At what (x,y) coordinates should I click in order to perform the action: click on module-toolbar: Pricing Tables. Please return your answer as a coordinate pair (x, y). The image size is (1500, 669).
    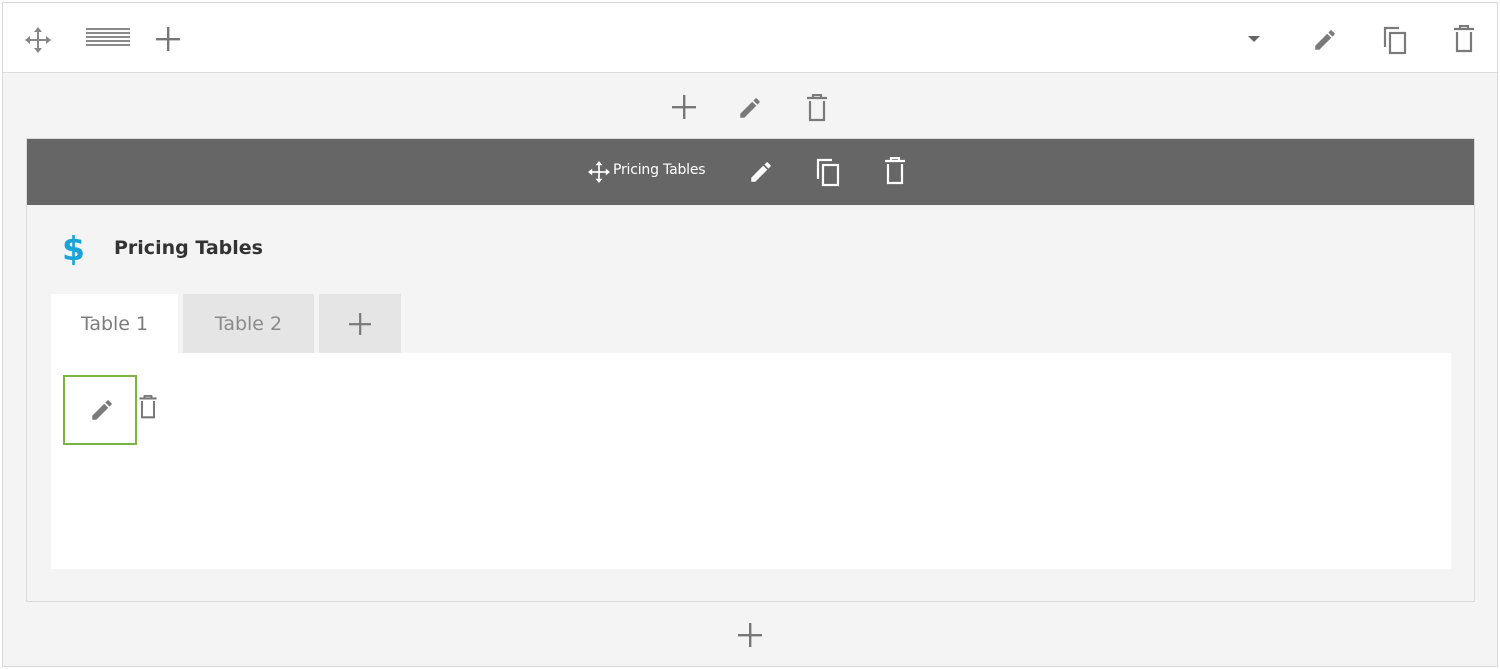
    Looking at the image, I should click on (750, 172).